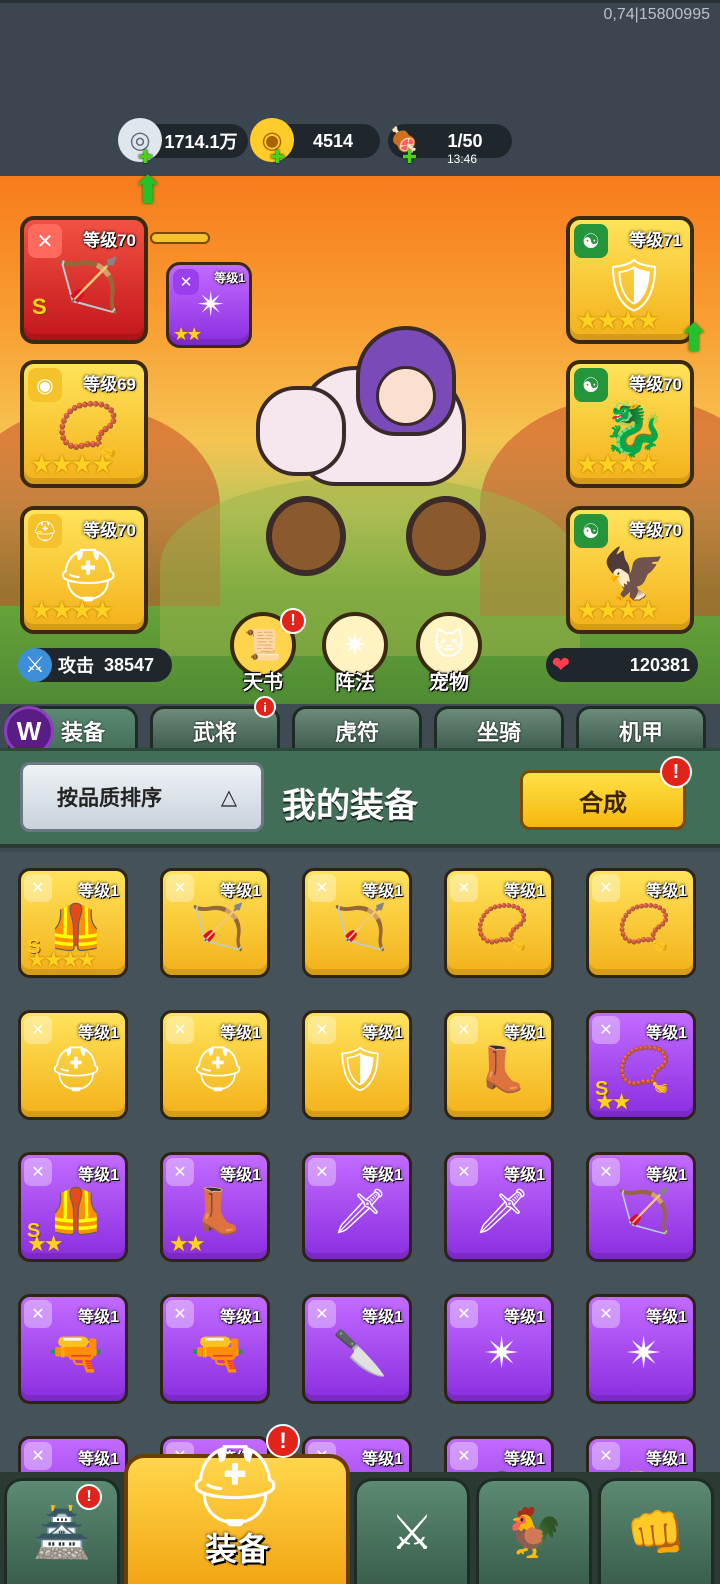 Image resolution: width=720 pixels, height=1584 pixels. What do you see at coordinates (656, 1533) in the screenshot?
I see `fist-upgrade-icon: 👊` at bounding box center [656, 1533].